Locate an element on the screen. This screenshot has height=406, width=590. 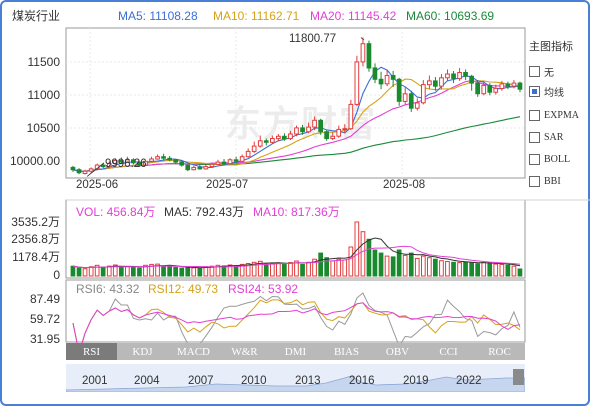
rsi-tick: 87.49 is located at coordinates (44, 299).